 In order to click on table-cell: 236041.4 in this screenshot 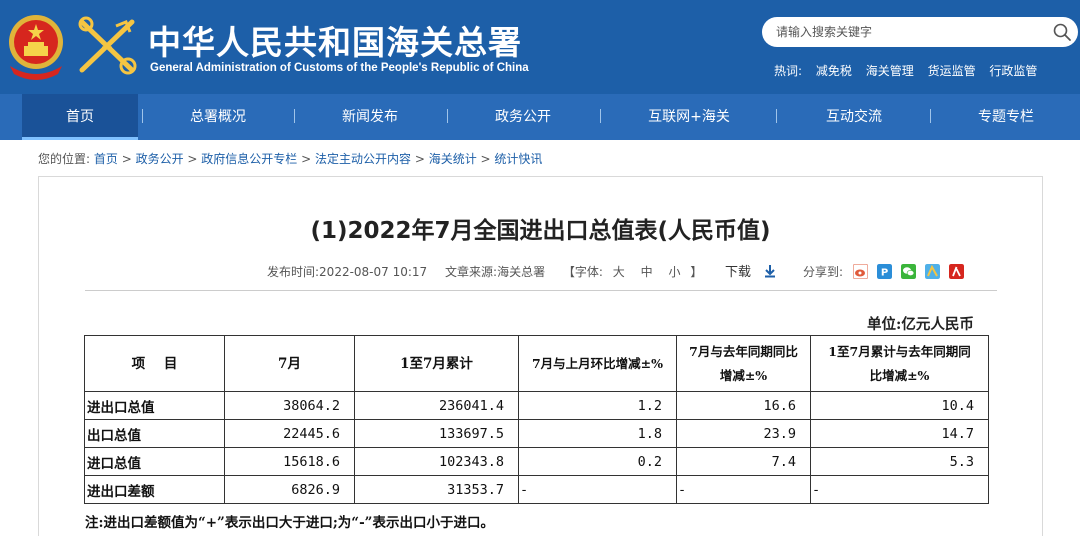, I will do `click(436, 405)`.